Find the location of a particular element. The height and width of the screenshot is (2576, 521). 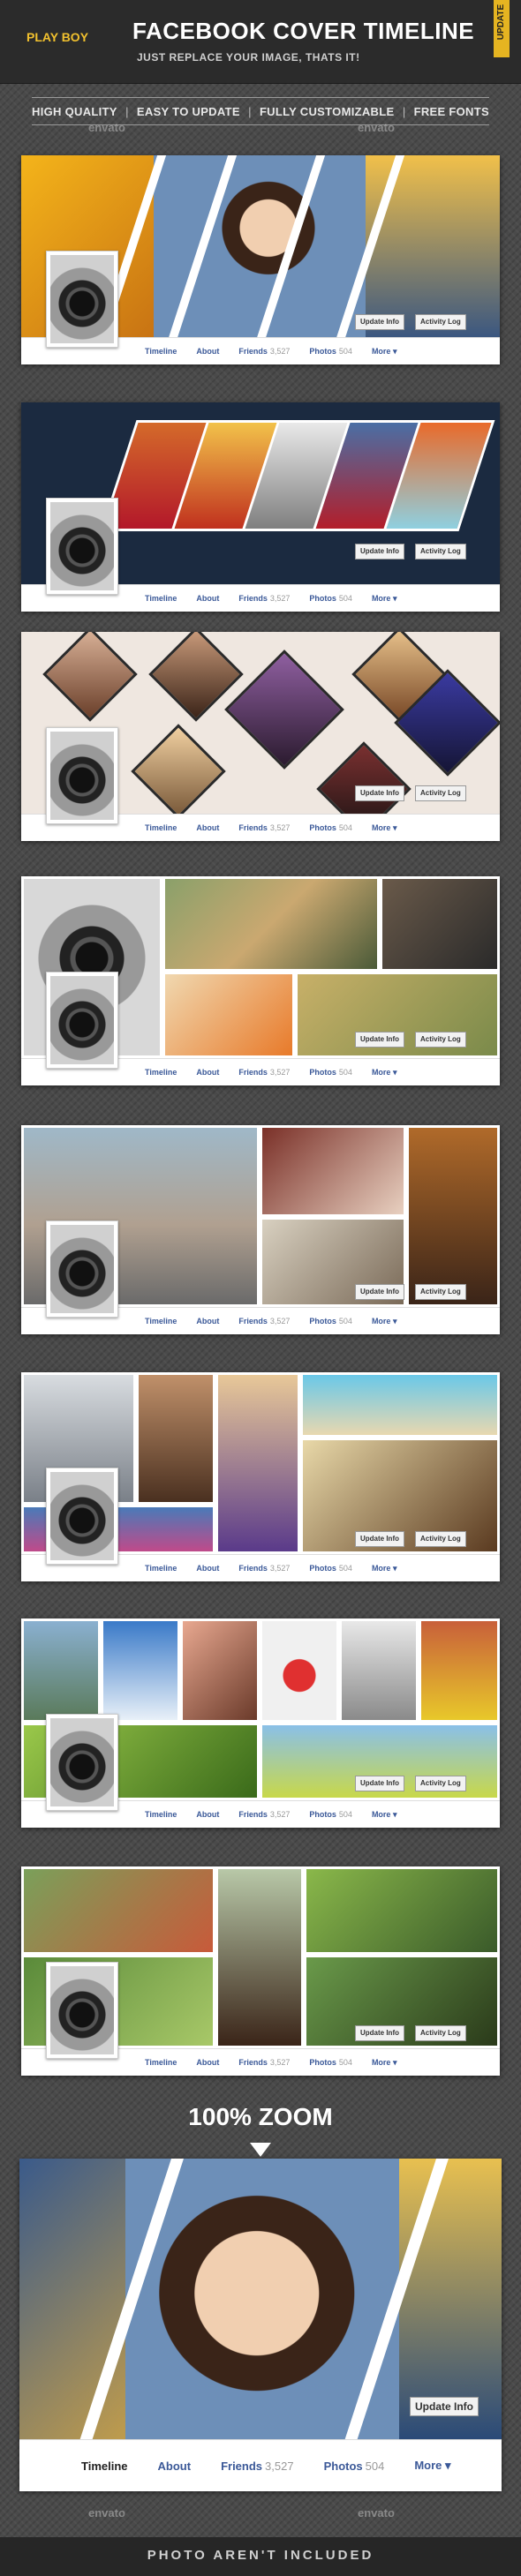

feature-item: FULLY CUSTOMIZABLE is located at coordinates (327, 111).